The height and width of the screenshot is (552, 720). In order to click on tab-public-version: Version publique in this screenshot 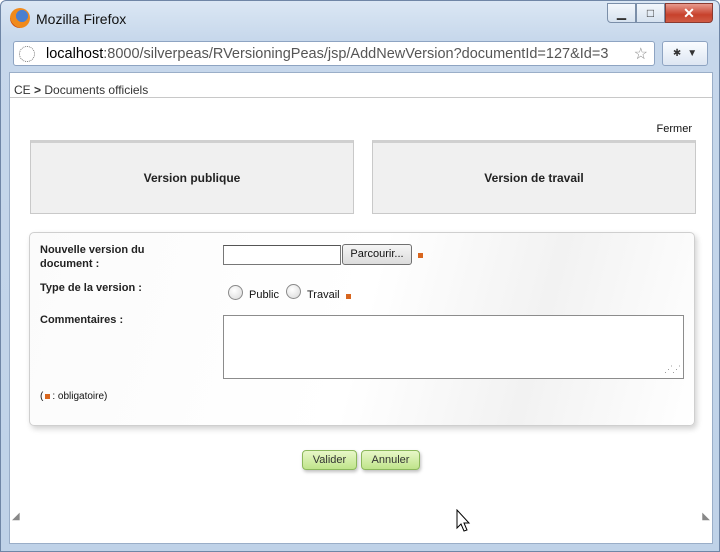, I will do `click(192, 177)`.